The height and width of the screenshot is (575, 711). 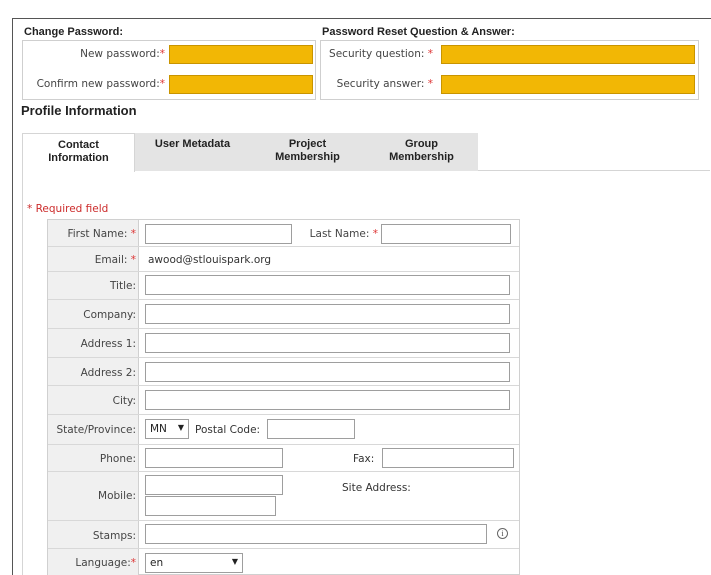 What do you see at coordinates (96, 430) in the screenshot?
I see `state-label: State/Province:` at bounding box center [96, 430].